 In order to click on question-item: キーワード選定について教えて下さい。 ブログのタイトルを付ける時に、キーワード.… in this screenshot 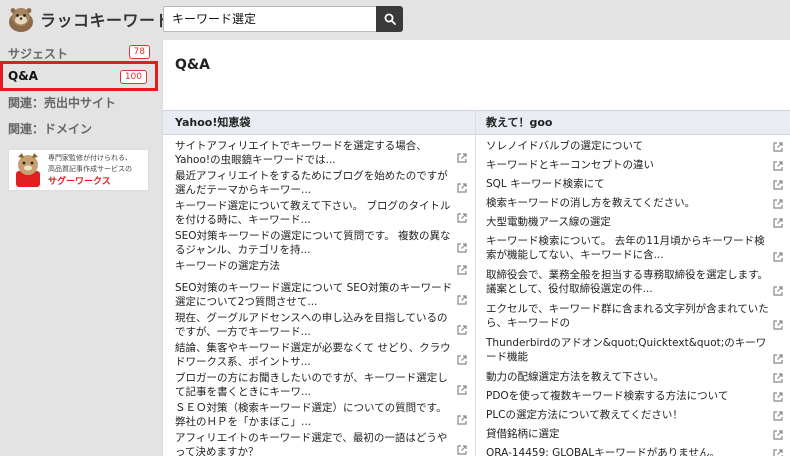, I will do `click(319, 210)`.